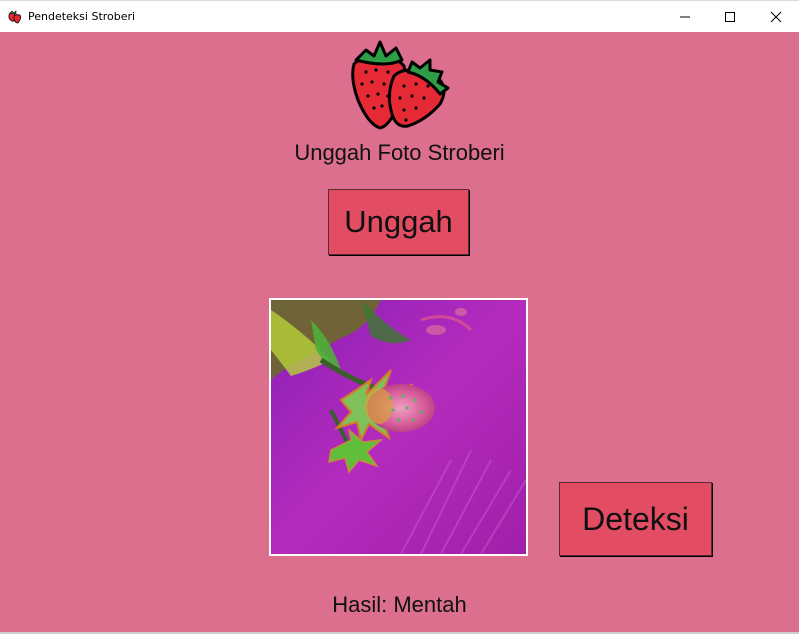 Image resolution: width=799 pixels, height=634 pixels. I want to click on close-icon, so click(776, 16).